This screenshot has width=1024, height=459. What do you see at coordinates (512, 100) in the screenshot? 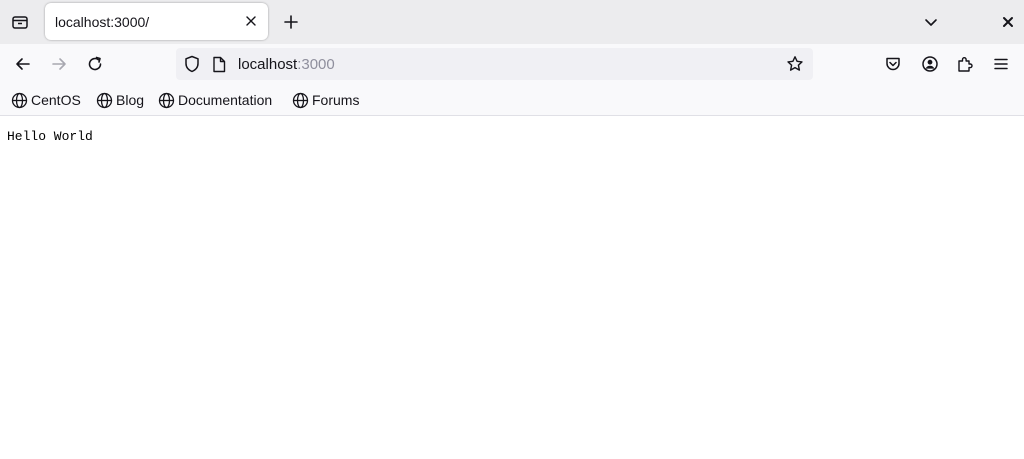
I see `bookmarks-toolbar: CentOS Blog Documentation Forums` at bounding box center [512, 100].